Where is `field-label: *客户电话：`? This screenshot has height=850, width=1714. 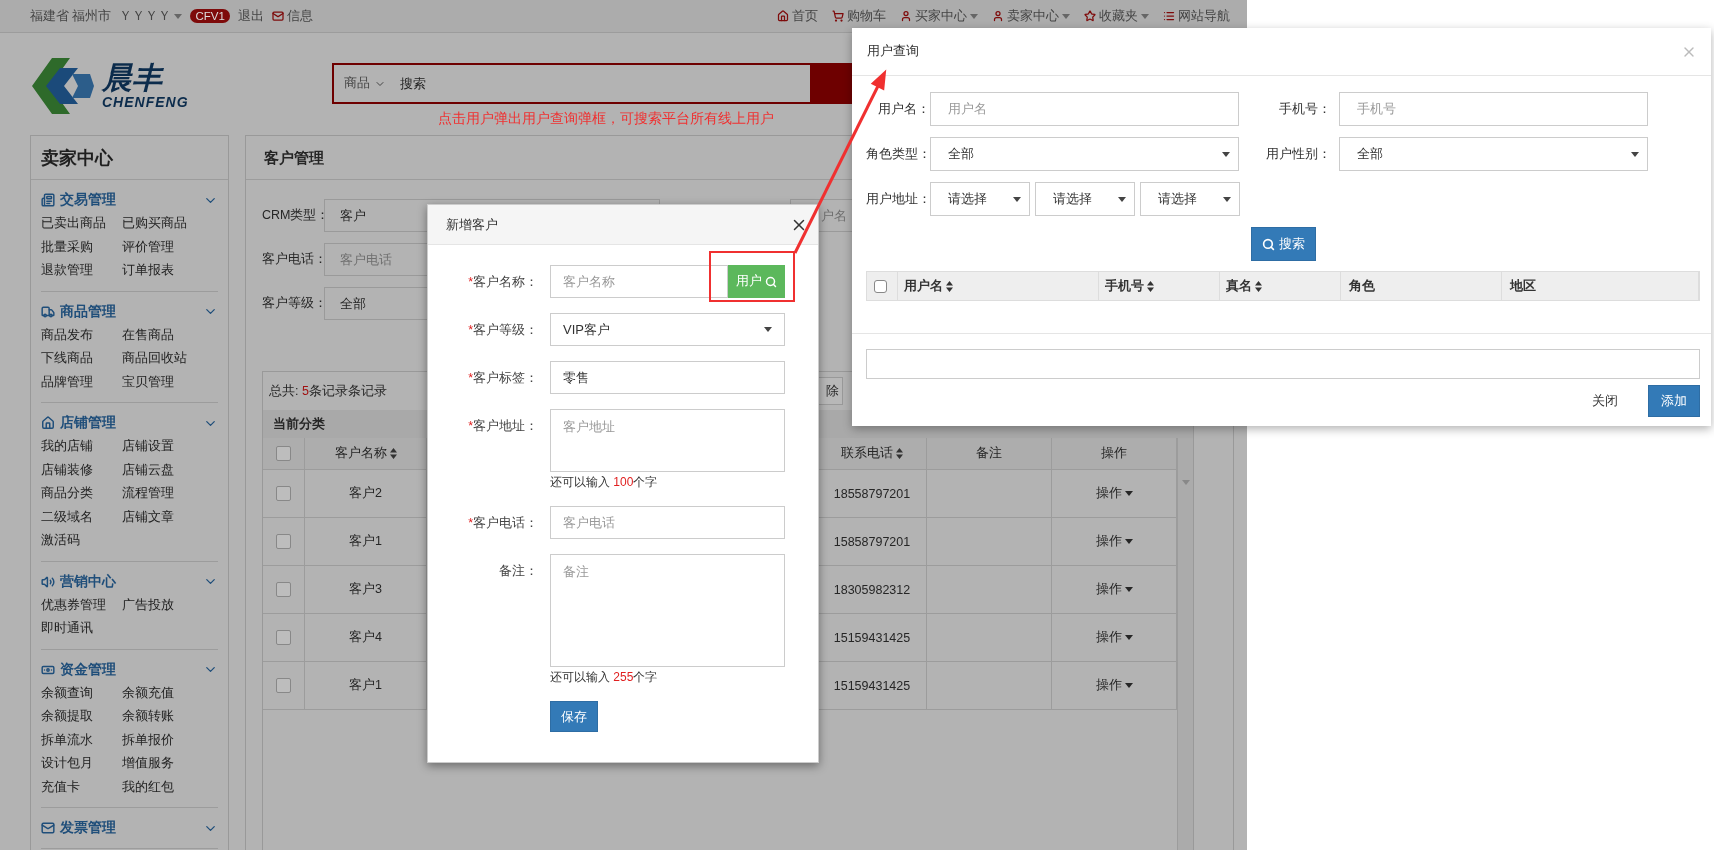
field-label: *客户电话： is located at coordinates (503, 523).